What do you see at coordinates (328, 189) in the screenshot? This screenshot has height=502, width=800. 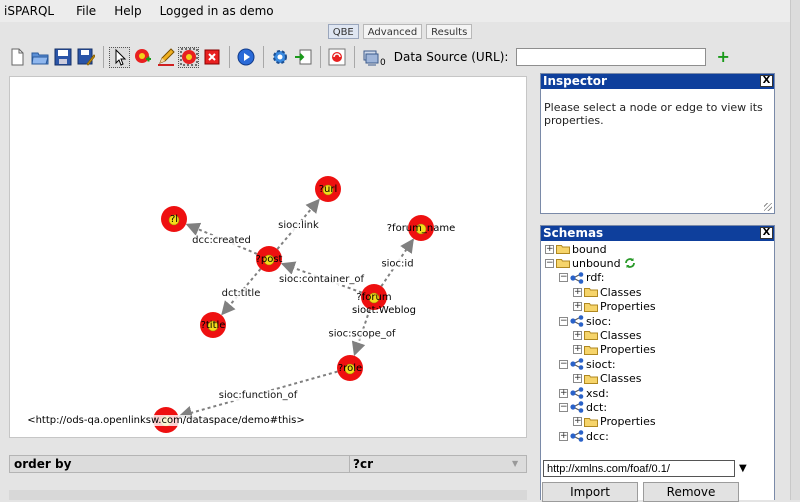 I see `node-label: ?url` at bounding box center [328, 189].